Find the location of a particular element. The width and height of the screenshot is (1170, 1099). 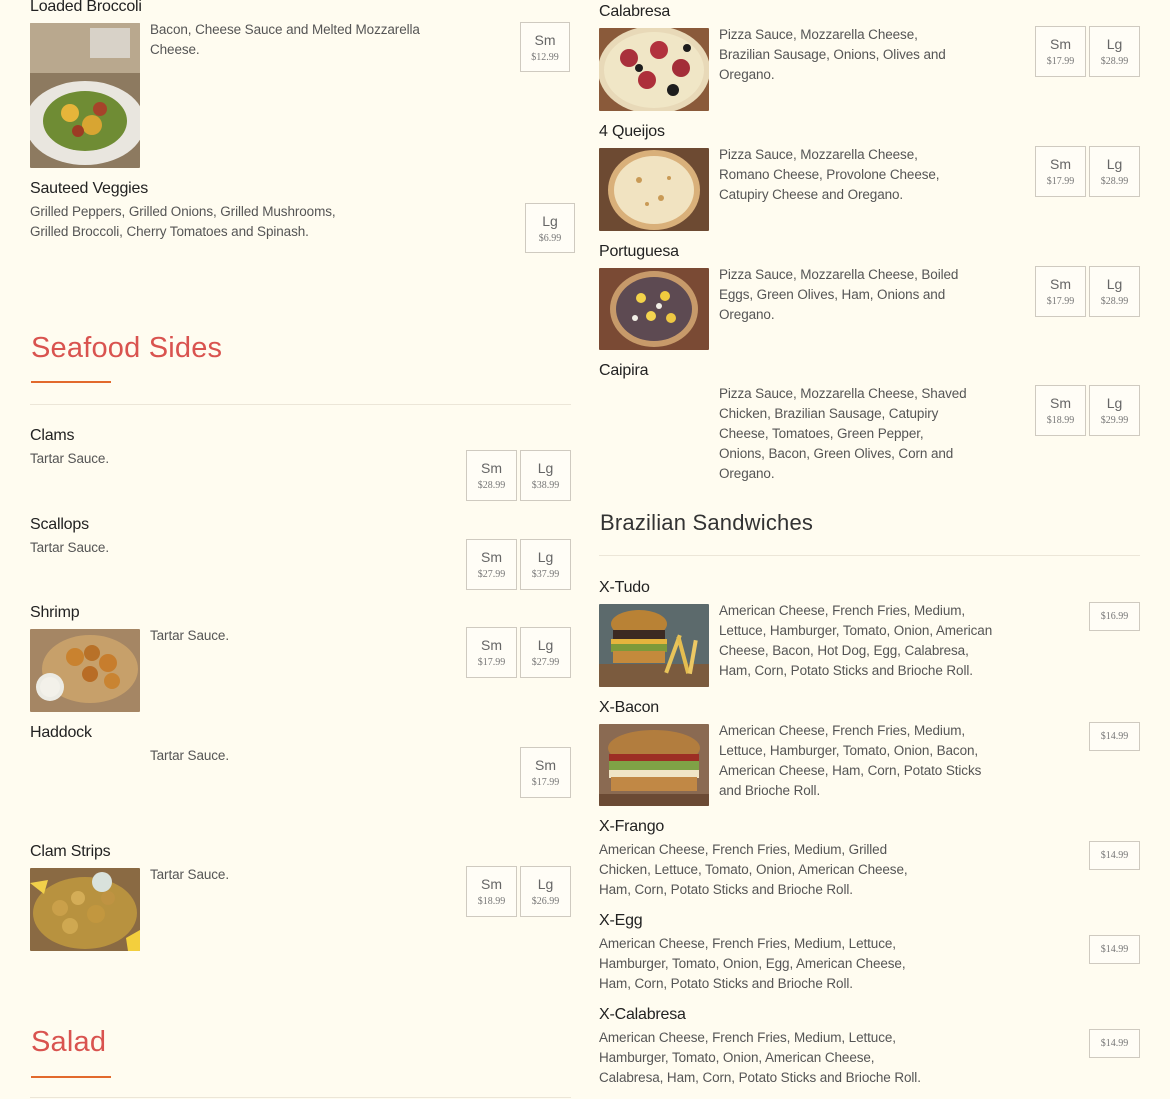

item-name: Scallops is located at coordinates (59, 524).